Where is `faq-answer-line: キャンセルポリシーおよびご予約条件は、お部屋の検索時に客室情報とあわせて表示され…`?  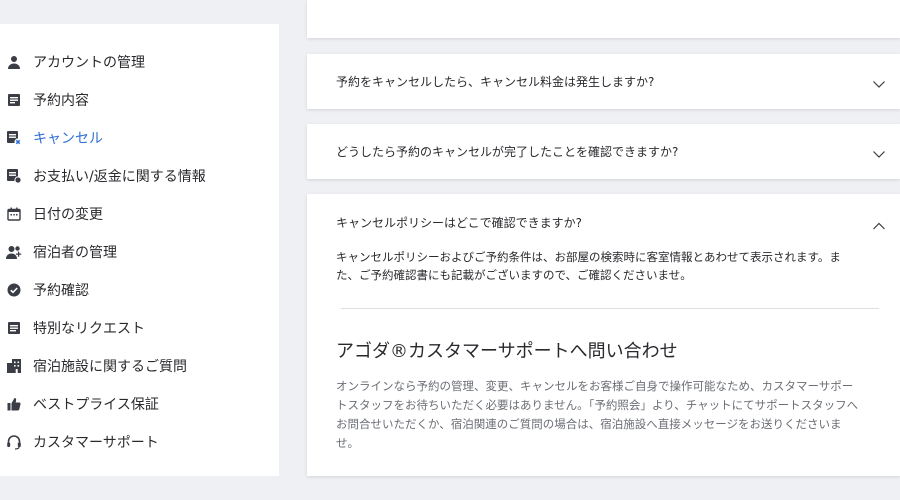 faq-answer-line: キャンセルポリシーおよびご予約条件は、お部屋の検索時に客室情報とあわせて表示され… is located at coordinates (588, 257).